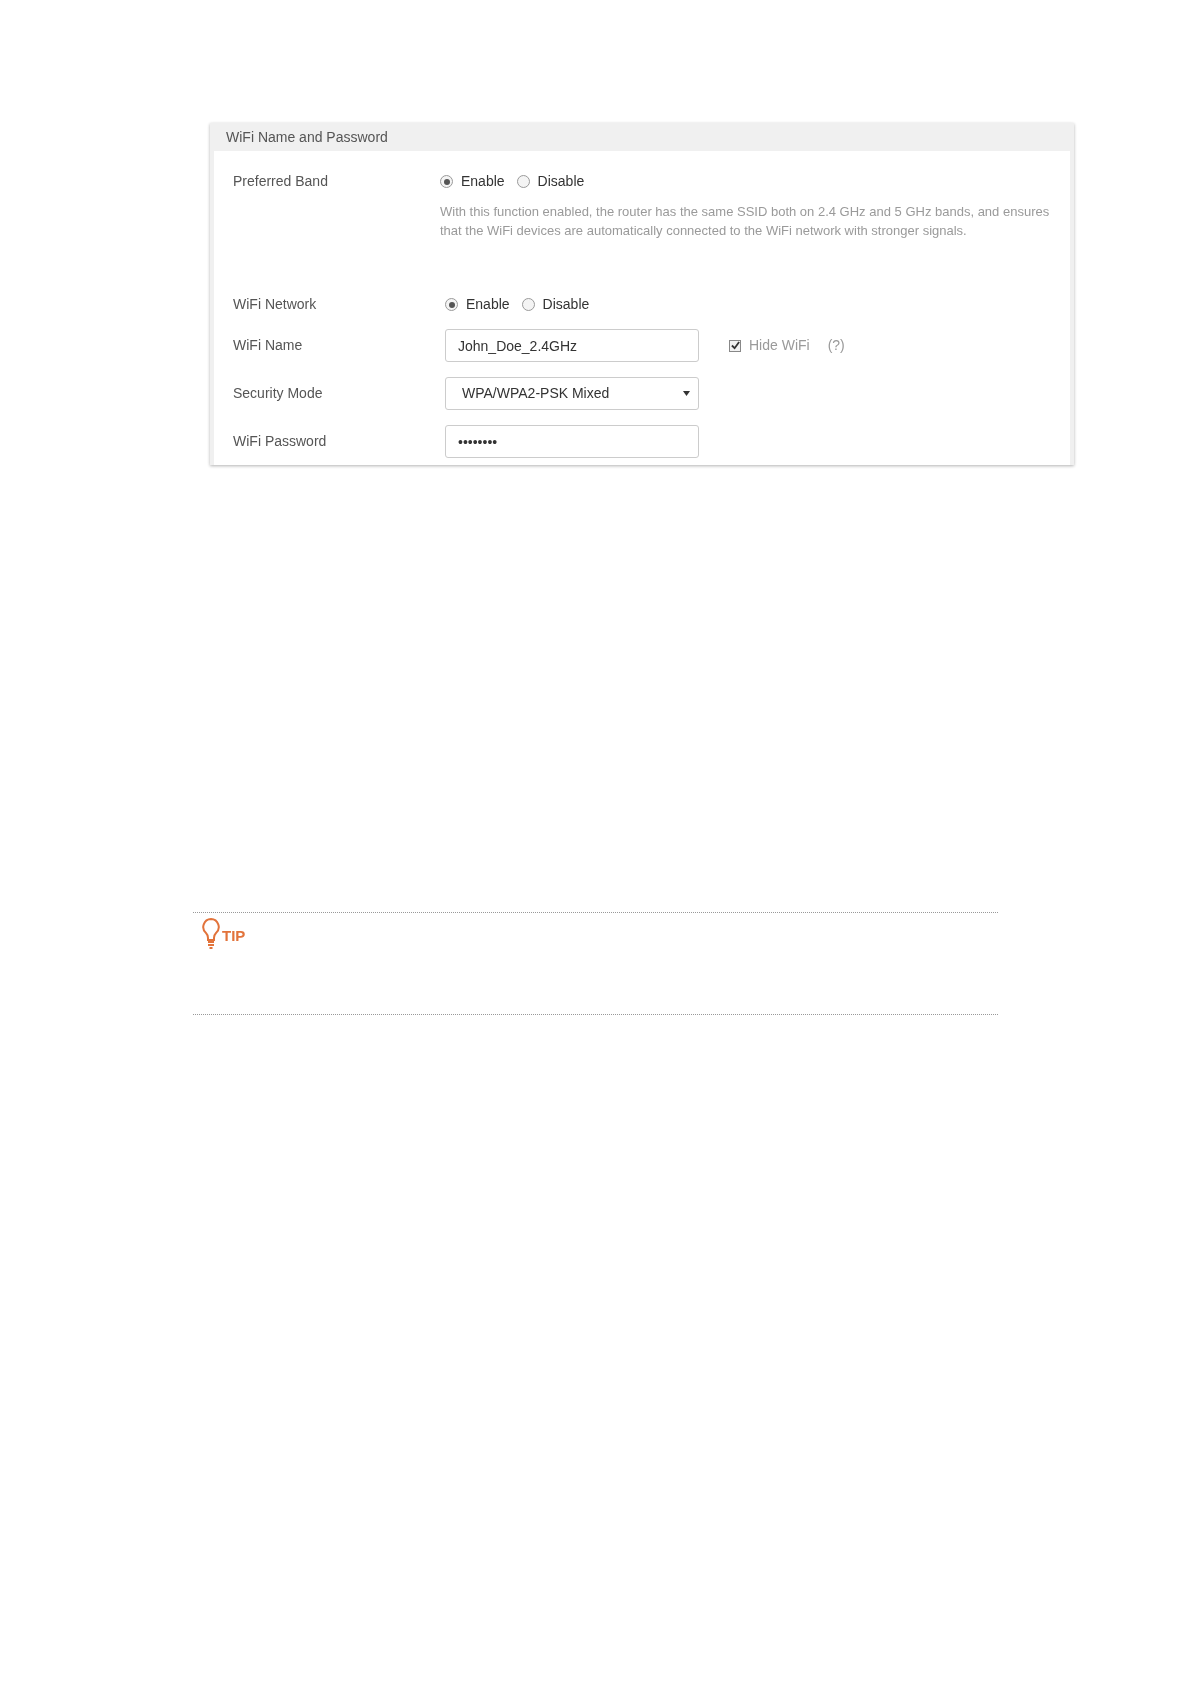 Image resolution: width=1191 pixels, height=1684 pixels. What do you see at coordinates (572, 393) in the screenshot?
I see `select-field: WPA/WPA2-PSK Mixed` at bounding box center [572, 393].